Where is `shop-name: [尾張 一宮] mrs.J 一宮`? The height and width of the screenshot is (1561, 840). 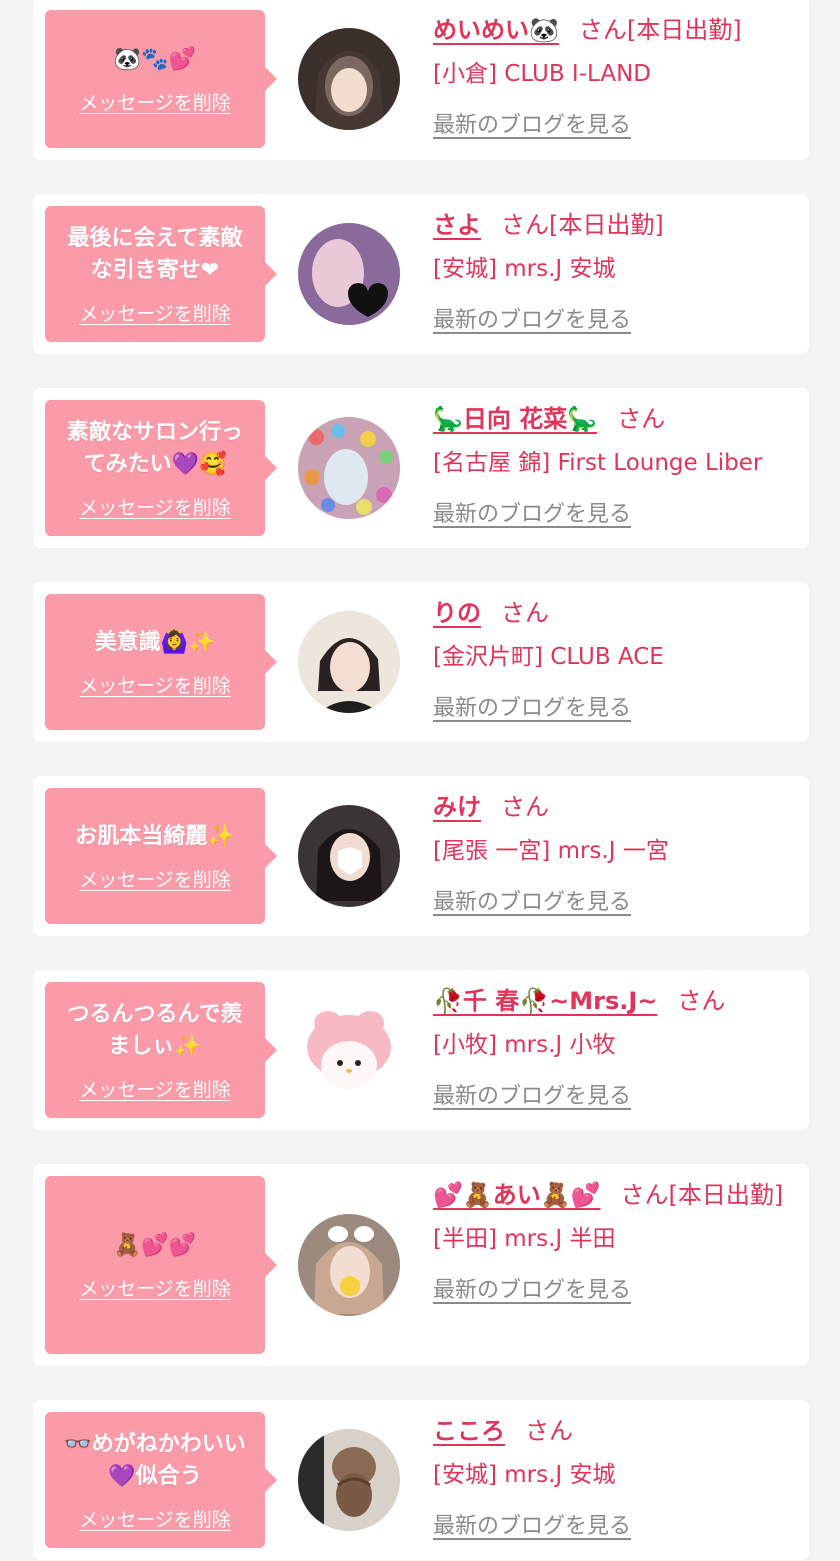
shop-name: [尾張 一宮] mrs.J 一宮 is located at coordinates (551, 851).